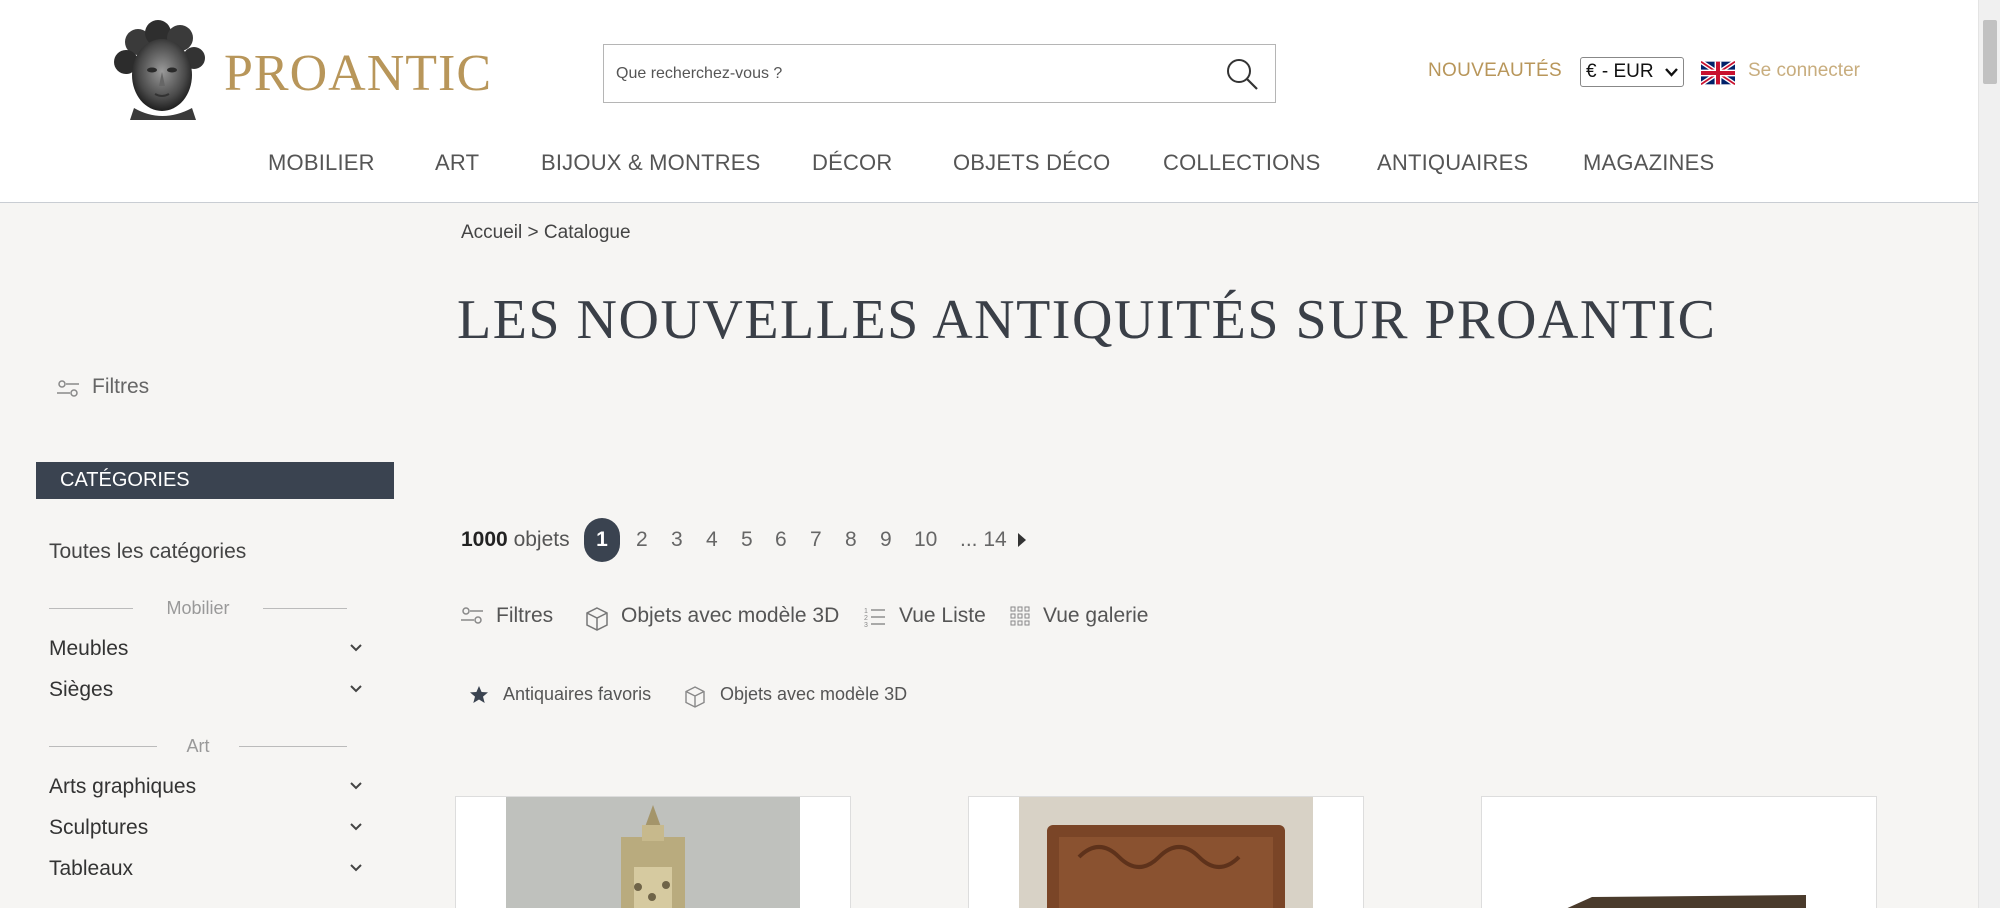  What do you see at coordinates (866, 611) in the screenshot?
I see `svg-text: 1` at bounding box center [866, 611].